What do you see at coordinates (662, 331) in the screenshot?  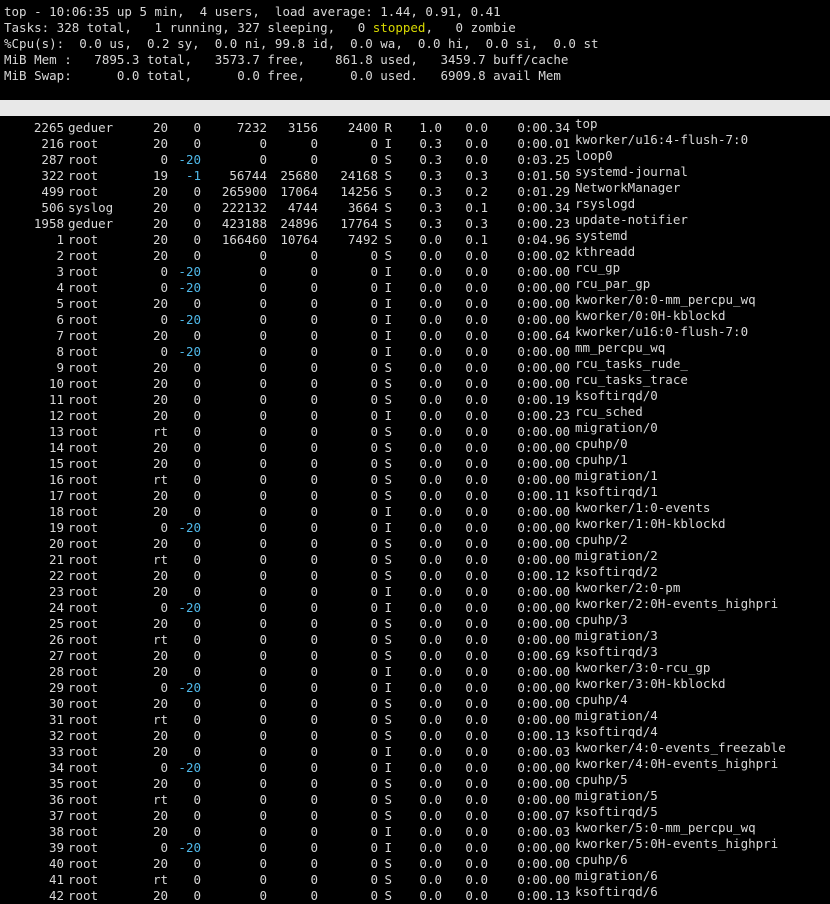 I see `cell-command: kworker/u16:0-flush-7:0` at bounding box center [662, 331].